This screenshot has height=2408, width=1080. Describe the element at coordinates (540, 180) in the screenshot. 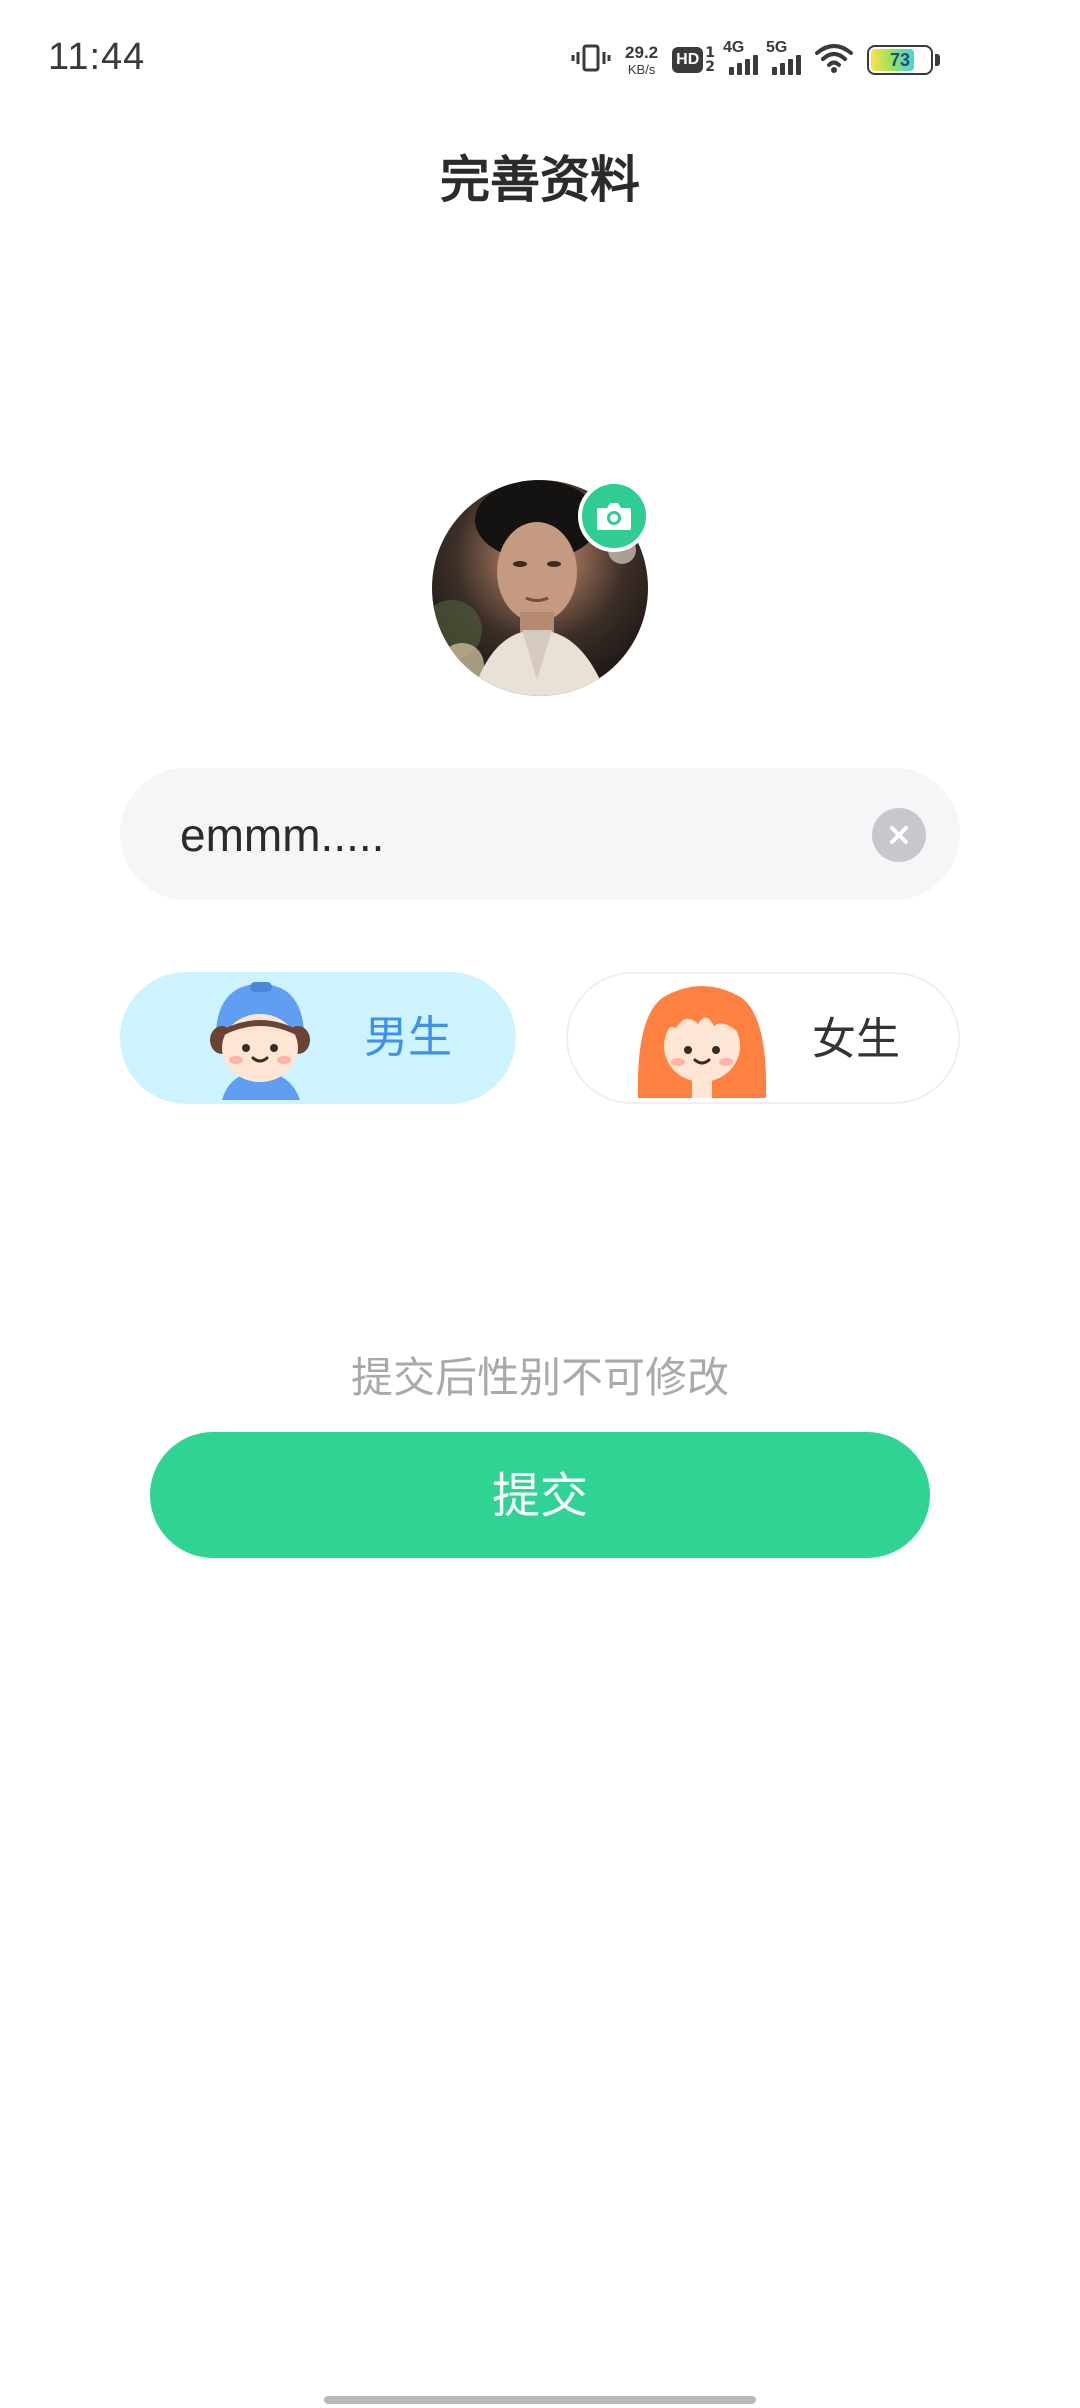

I see `page-title: 完善资料` at that location.